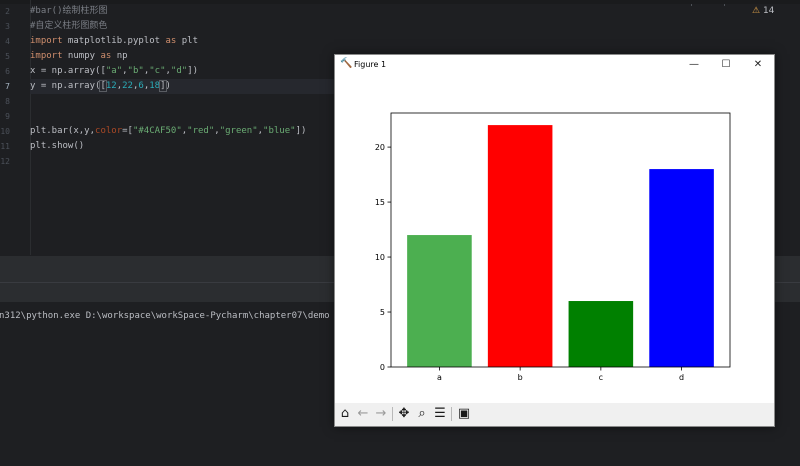 The height and width of the screenshot is (466, 800). Describe the element at coordinates (119, 56) in the screenshot. I see `code-token: np` at that location.